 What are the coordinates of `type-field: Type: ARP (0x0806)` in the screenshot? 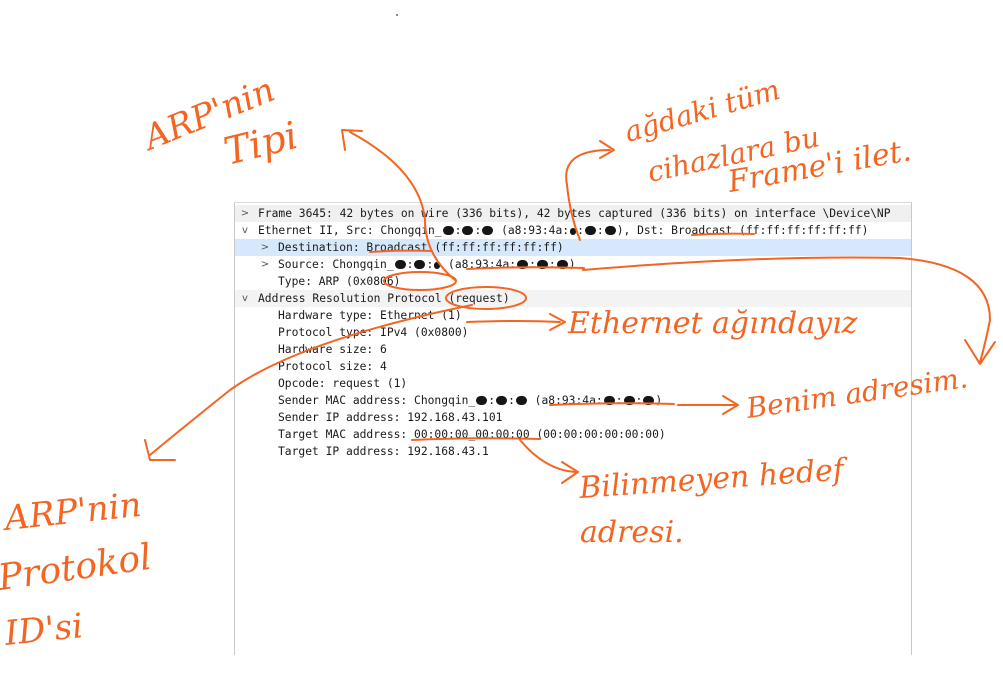 It's located at (339, 281).